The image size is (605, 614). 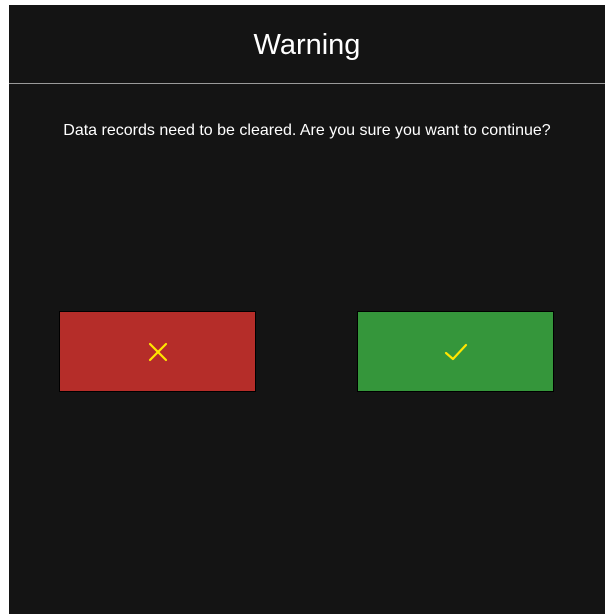 I want to click on confirm-button, so click(x=455, y=351).